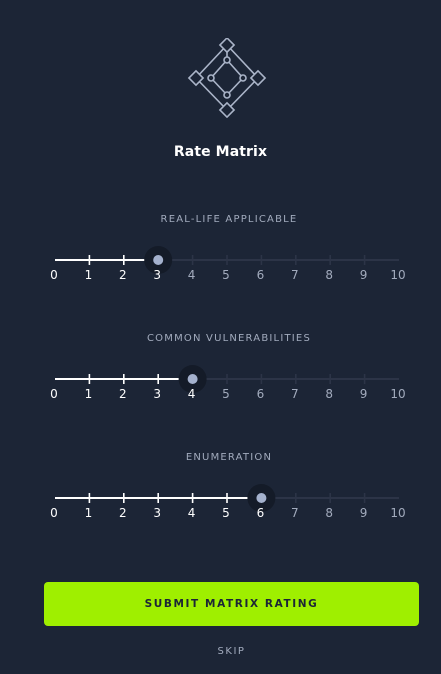 The height and width of the screenshot is (674, 441). What do you see at coordinates (229, 457) in the screenshot?
I see `slider-label-enumeration: ENUMERATION` at bounding box center [229, 457].